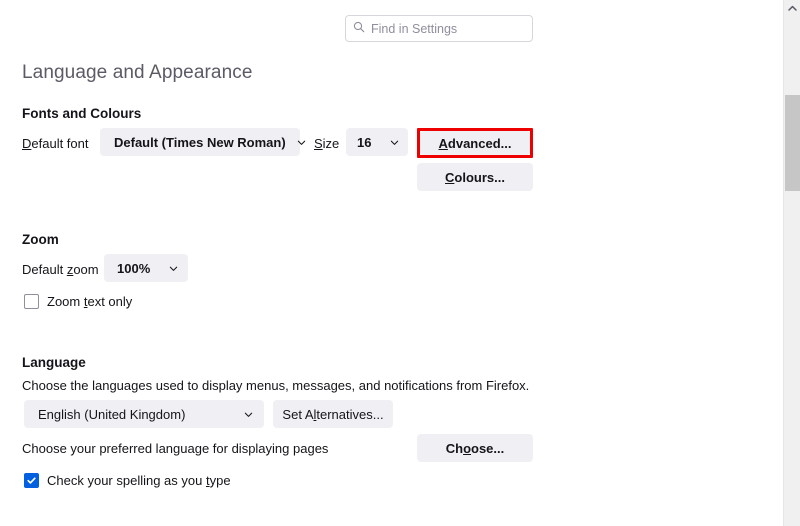  Describe the element at coordinates (318, 143) in the screenshot. I see `font-size-label-accesskey: S` at that location.